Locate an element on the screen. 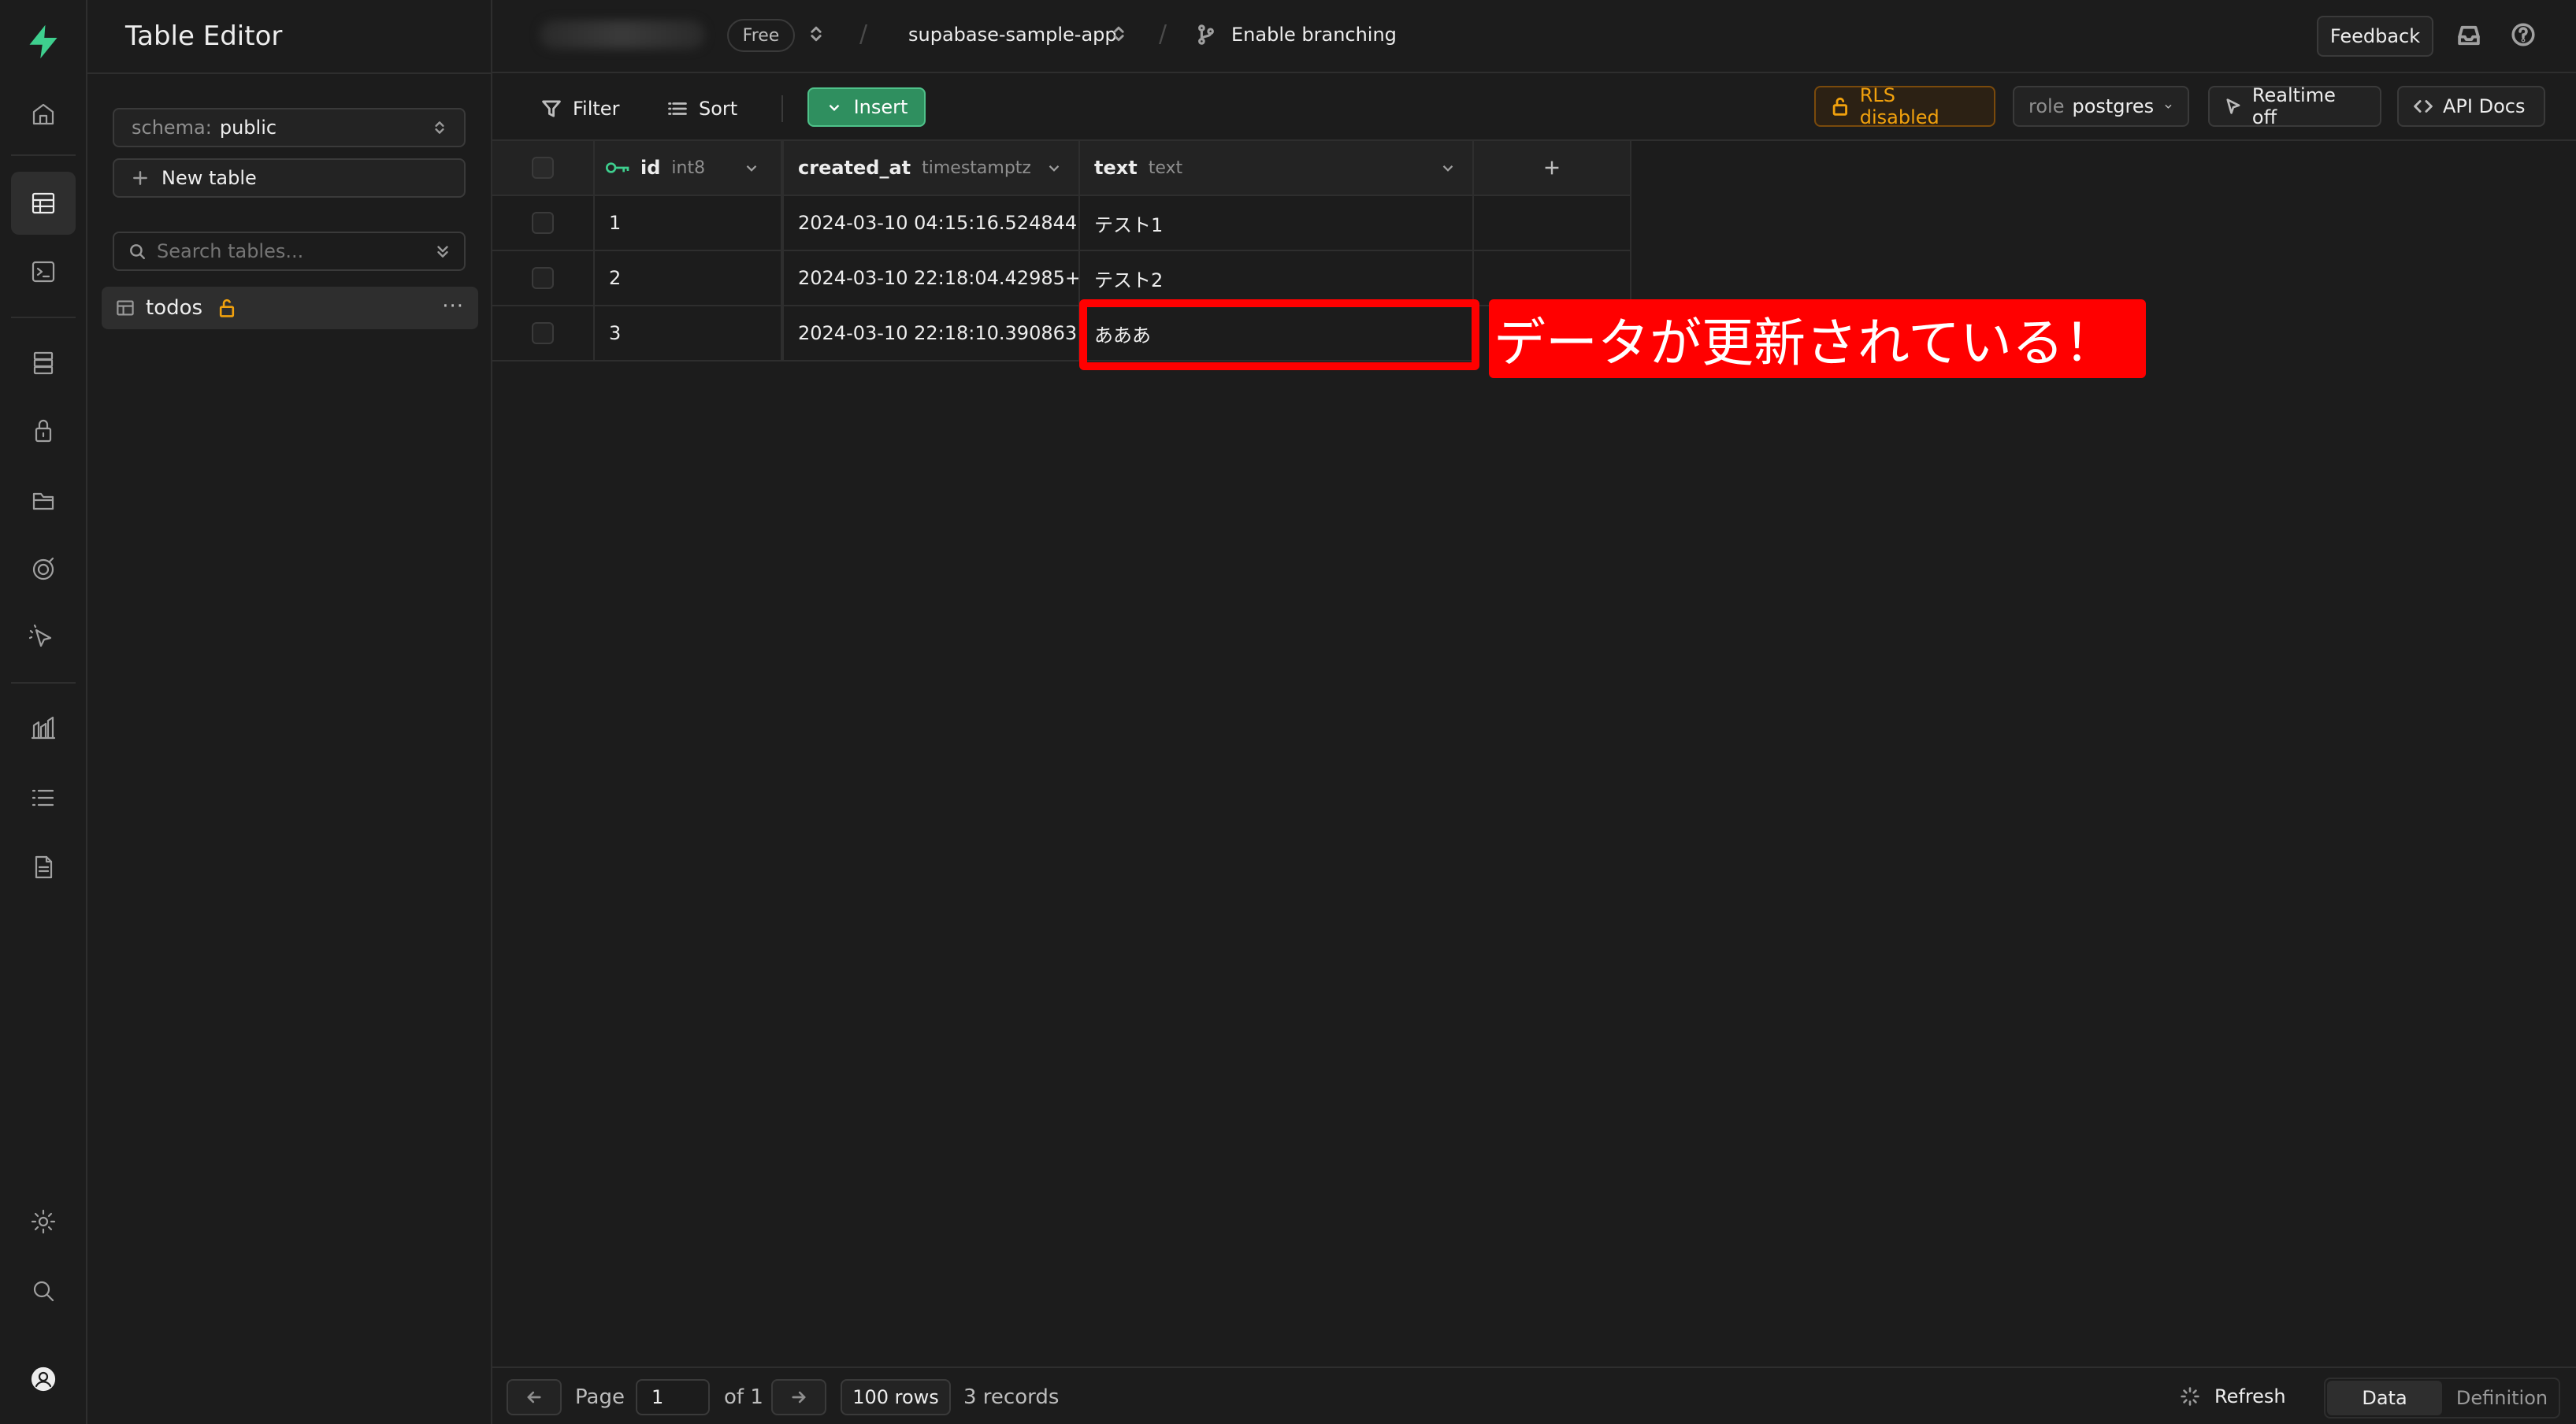 The width and height of the screenshot is (2576, 1424). search-tables-input is located at coordinates (283, 251).